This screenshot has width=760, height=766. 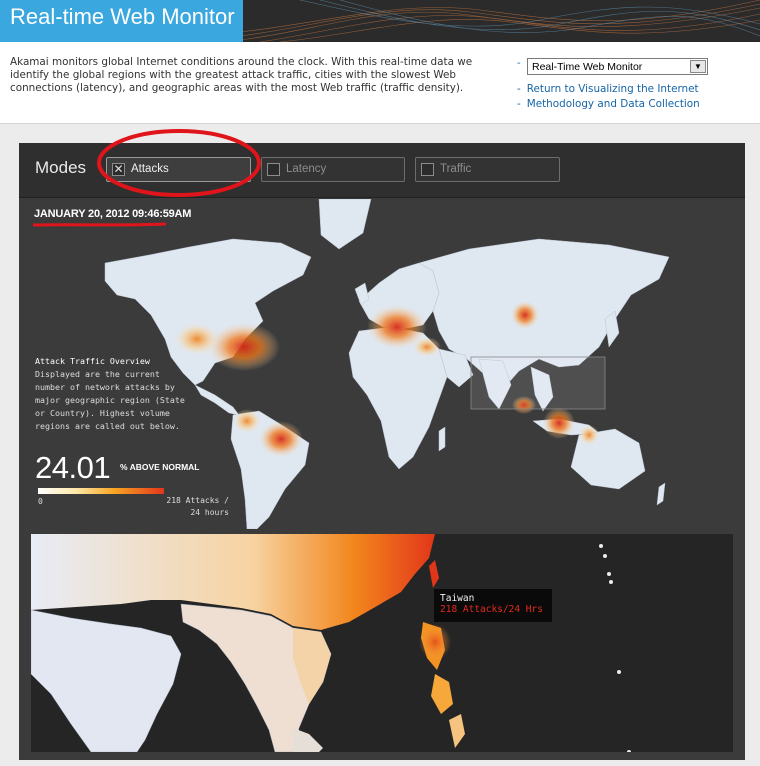 What do you see at coordinates (197, 339) in the screenshot?
I see `heat-spot-usa-west` at bounding box center [197, 339].